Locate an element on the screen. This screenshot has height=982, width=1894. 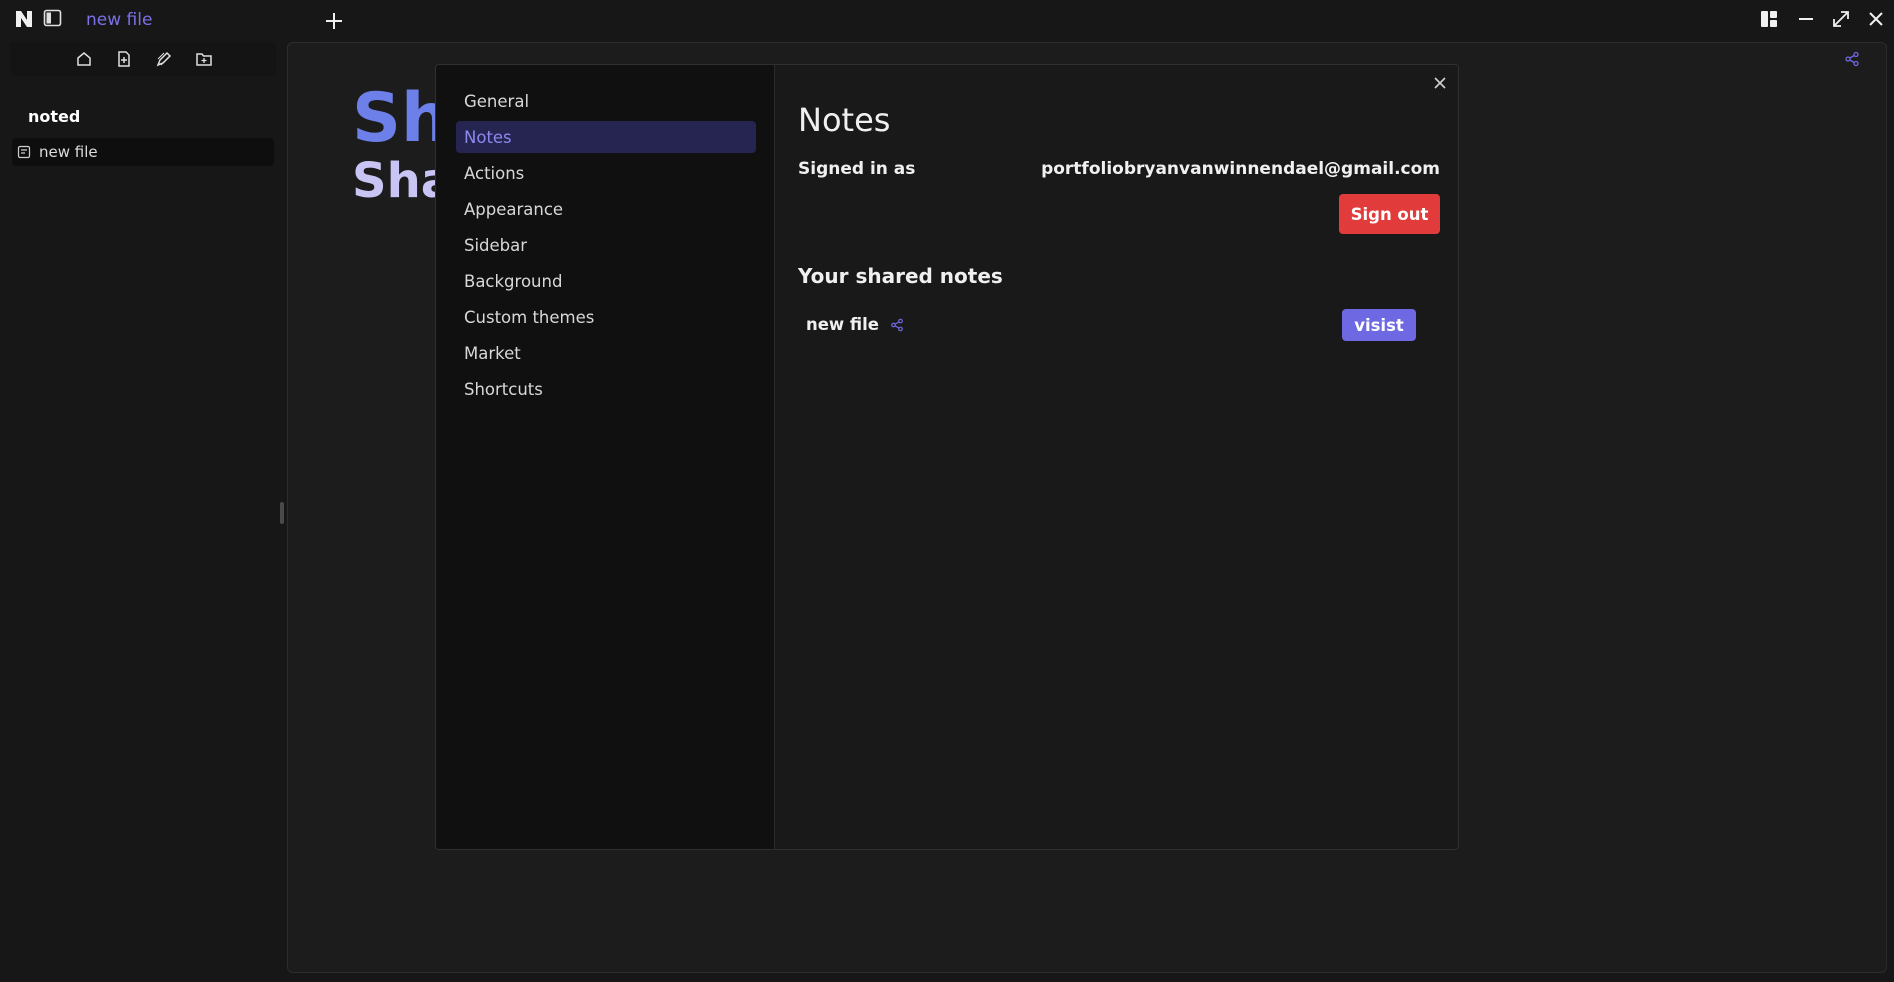
settings-nav-market: Market is located at coordinates (606, 353).